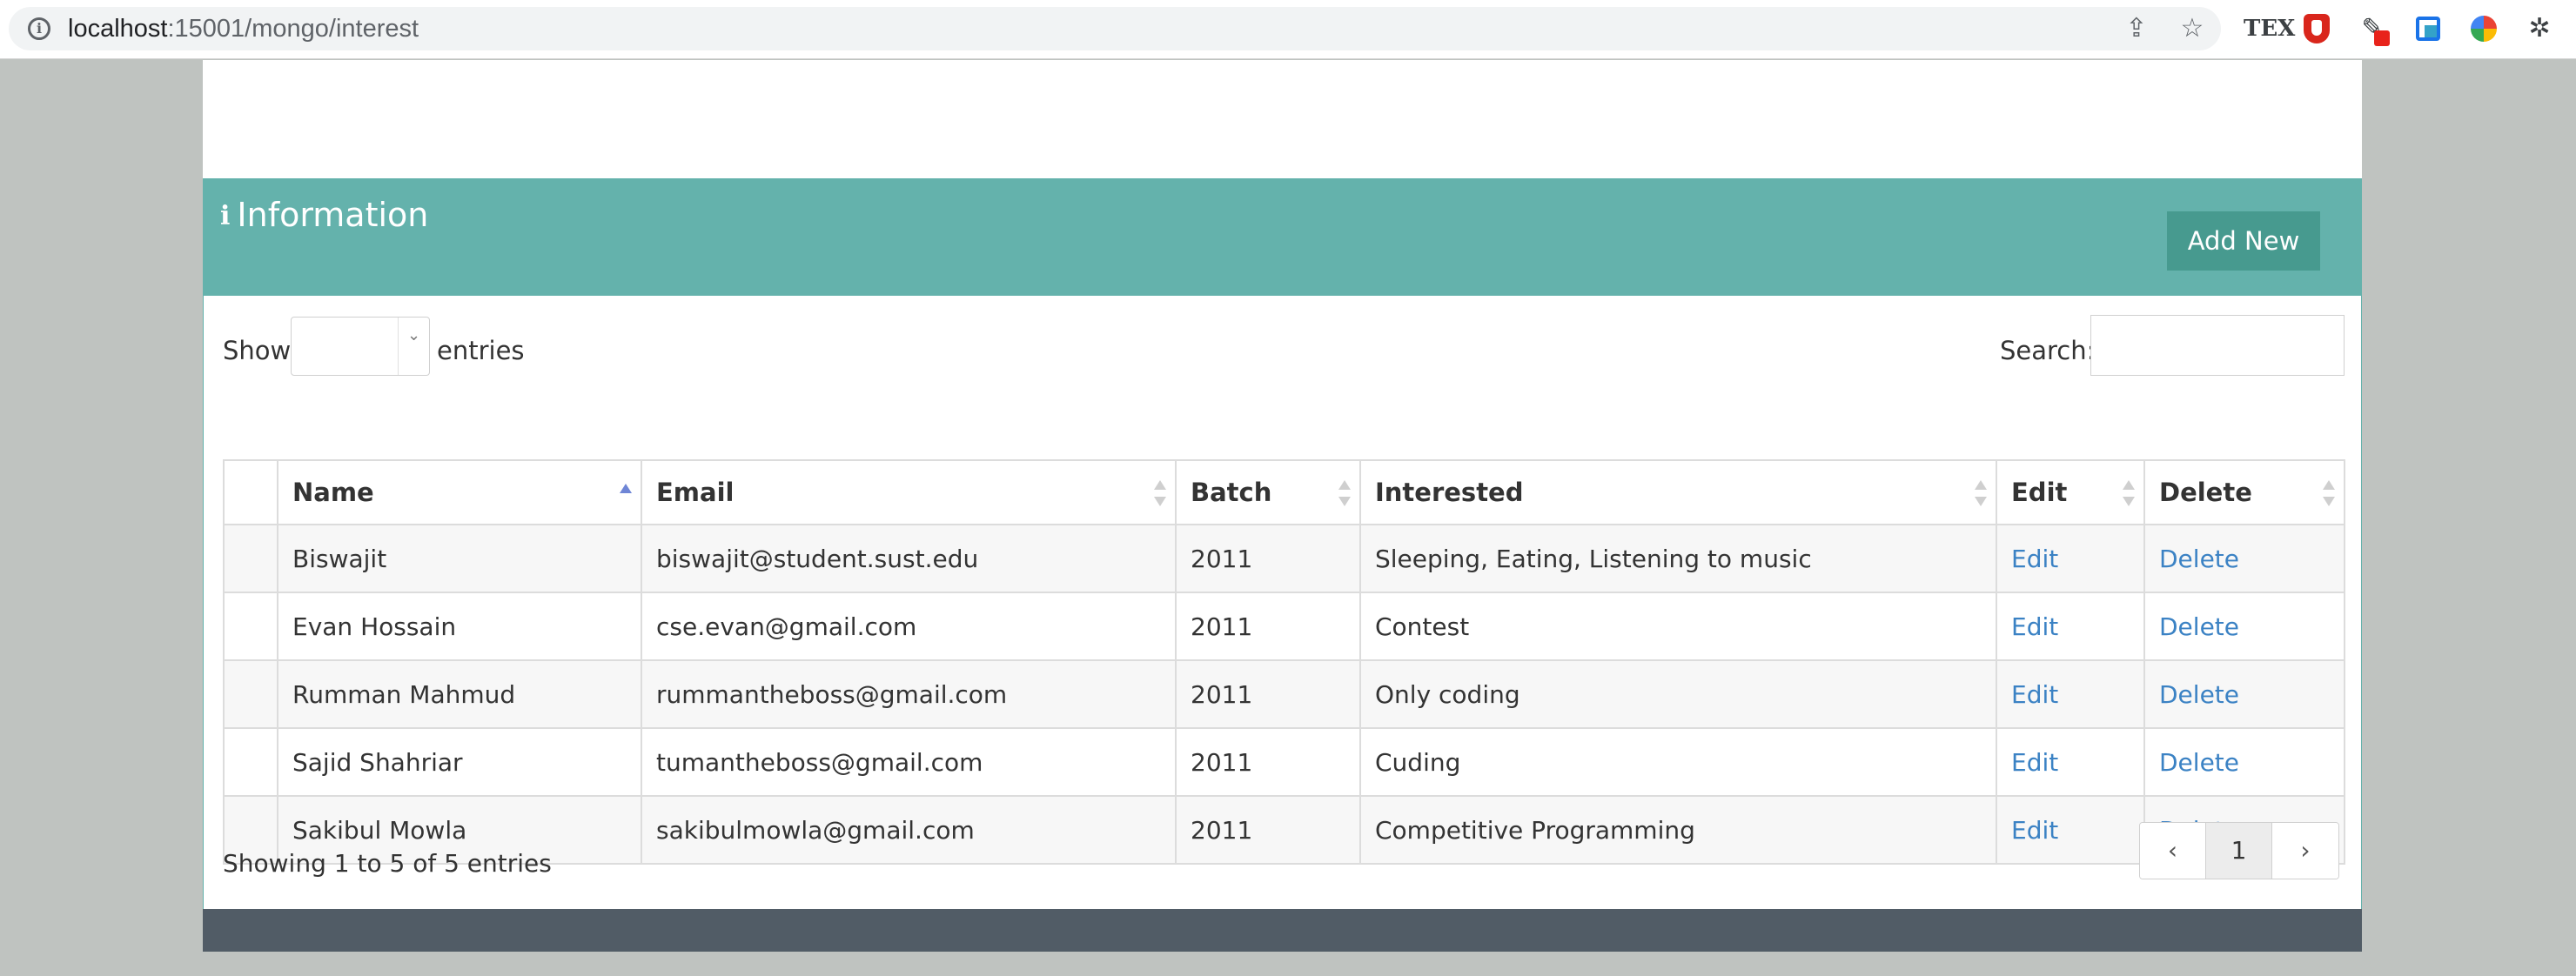 The image size is (2576, 976). What do you see at coordinates (257, 350) in the screenshot?
I see `show-label: Show` at bounding box center [257, 350].